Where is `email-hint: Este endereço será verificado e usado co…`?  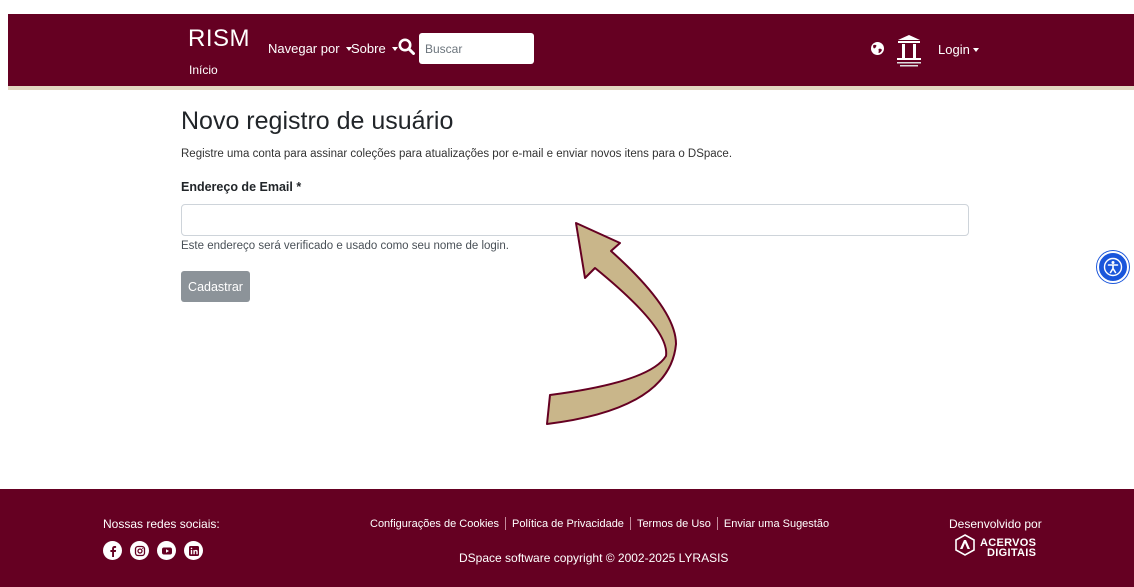
email-hint: Este endereço será verificado e usado co… is located at coordinates (345, 246).